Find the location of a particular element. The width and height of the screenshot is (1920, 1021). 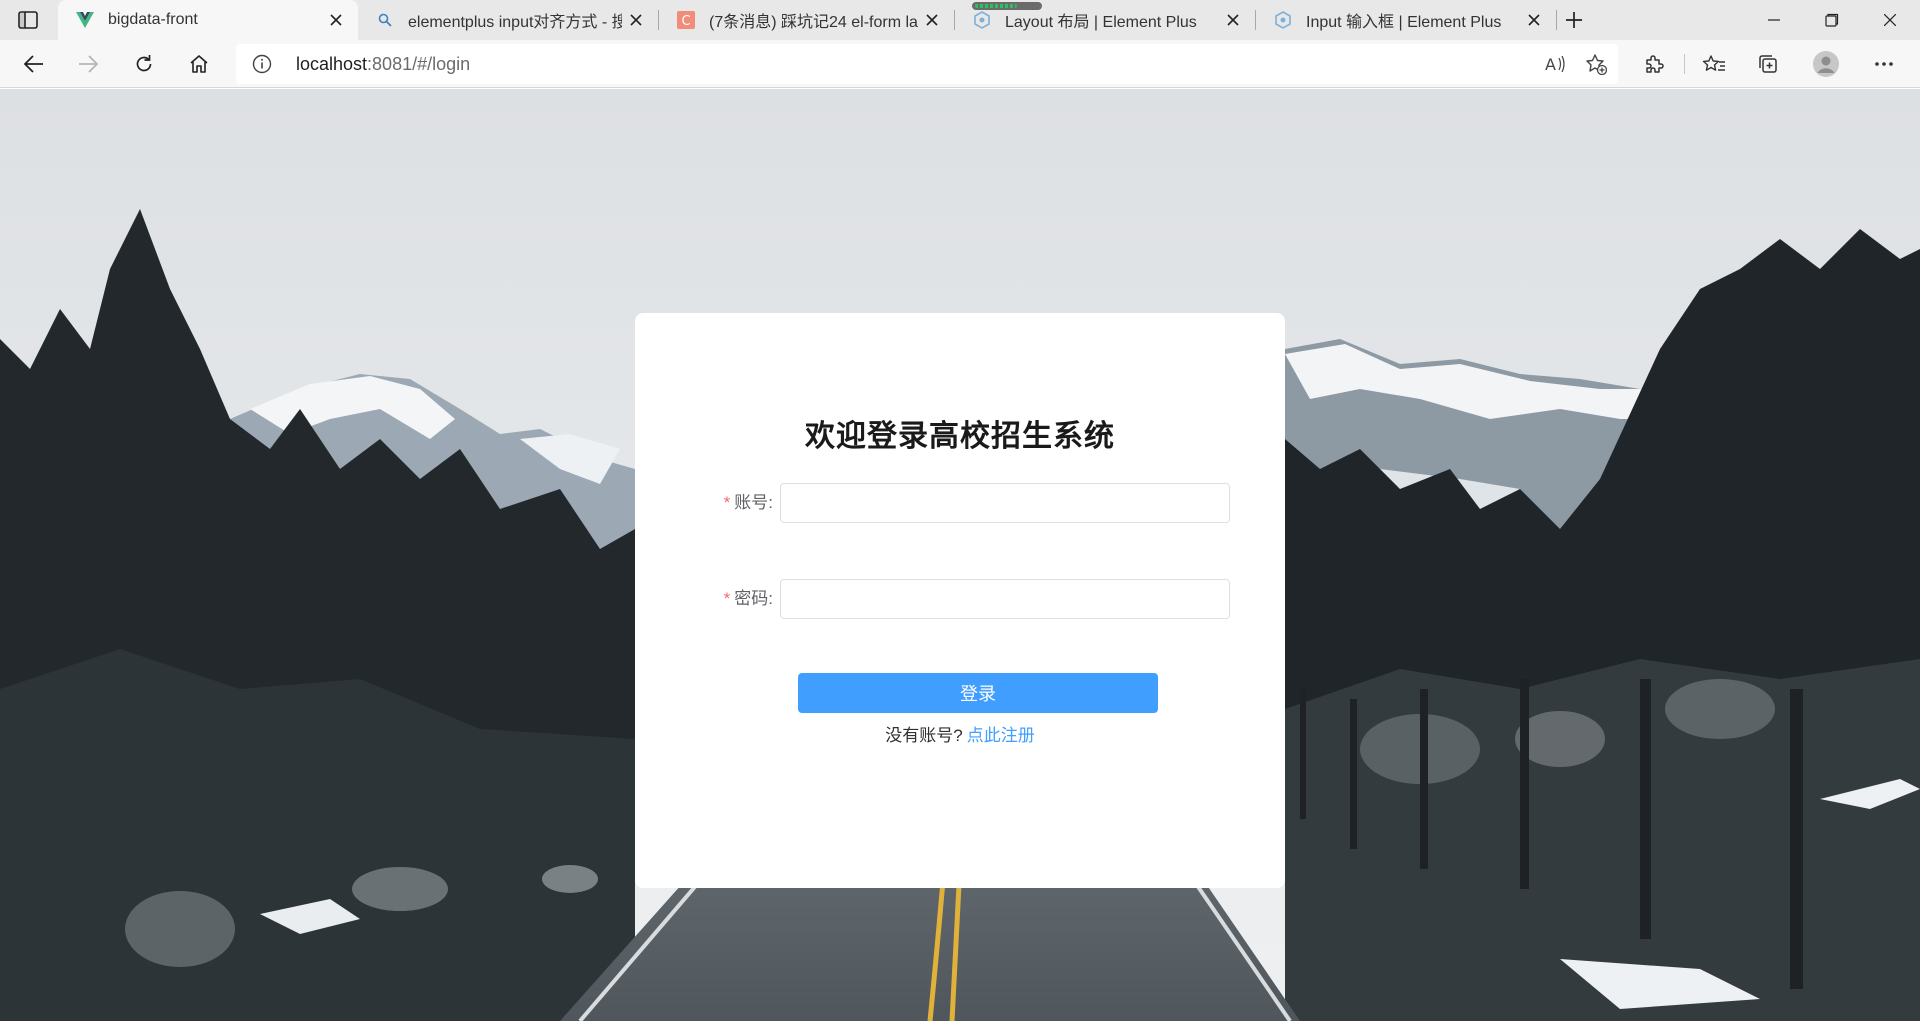

restore-icon is located at coordinates (1832, 20).